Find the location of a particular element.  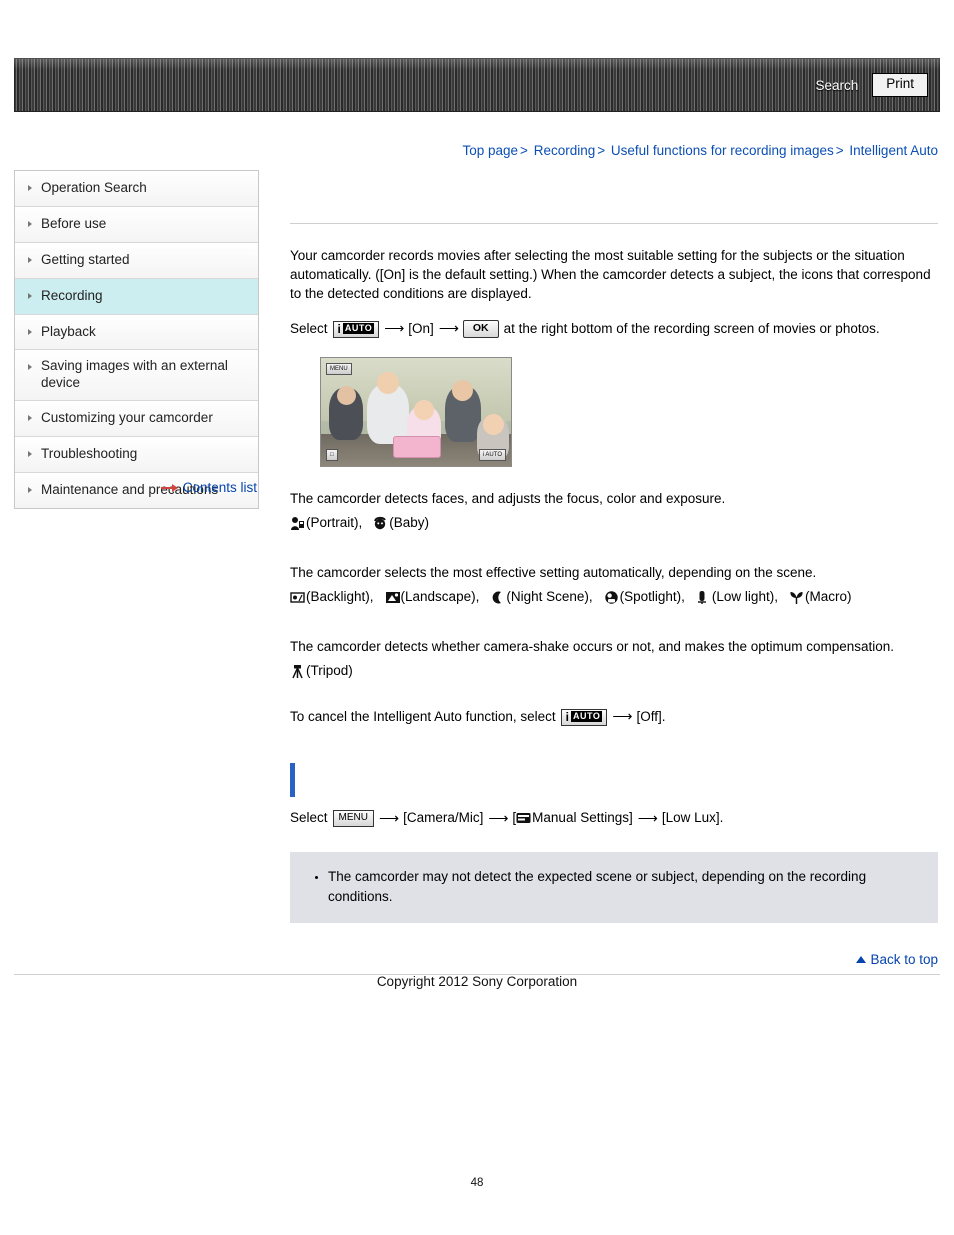

macro-label: (Macro) is located at coordinates (828, 597).